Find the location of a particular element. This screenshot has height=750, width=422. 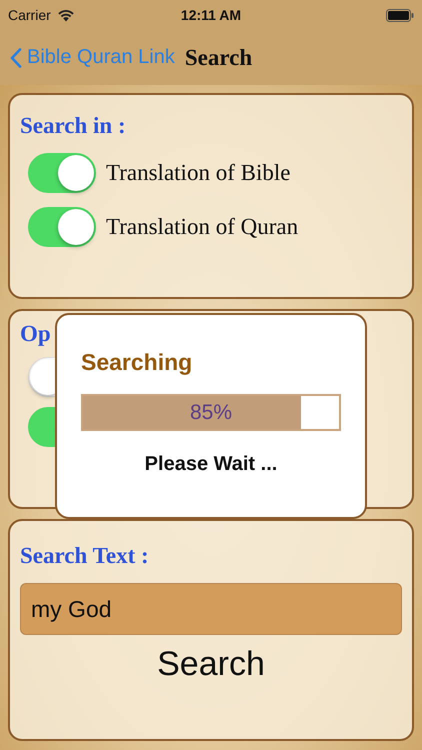

search-field: my God is located at coordinates (211, 609).